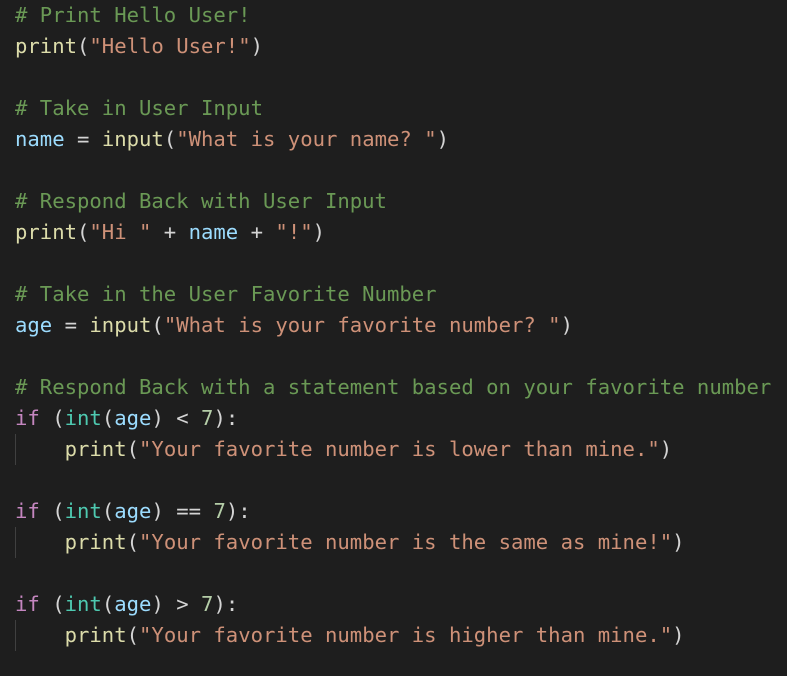 The width and height of the screenshot is (787, 676). Describe the element at coordinates (182, 418) in the screenshot. I see `operator: <` at that location.